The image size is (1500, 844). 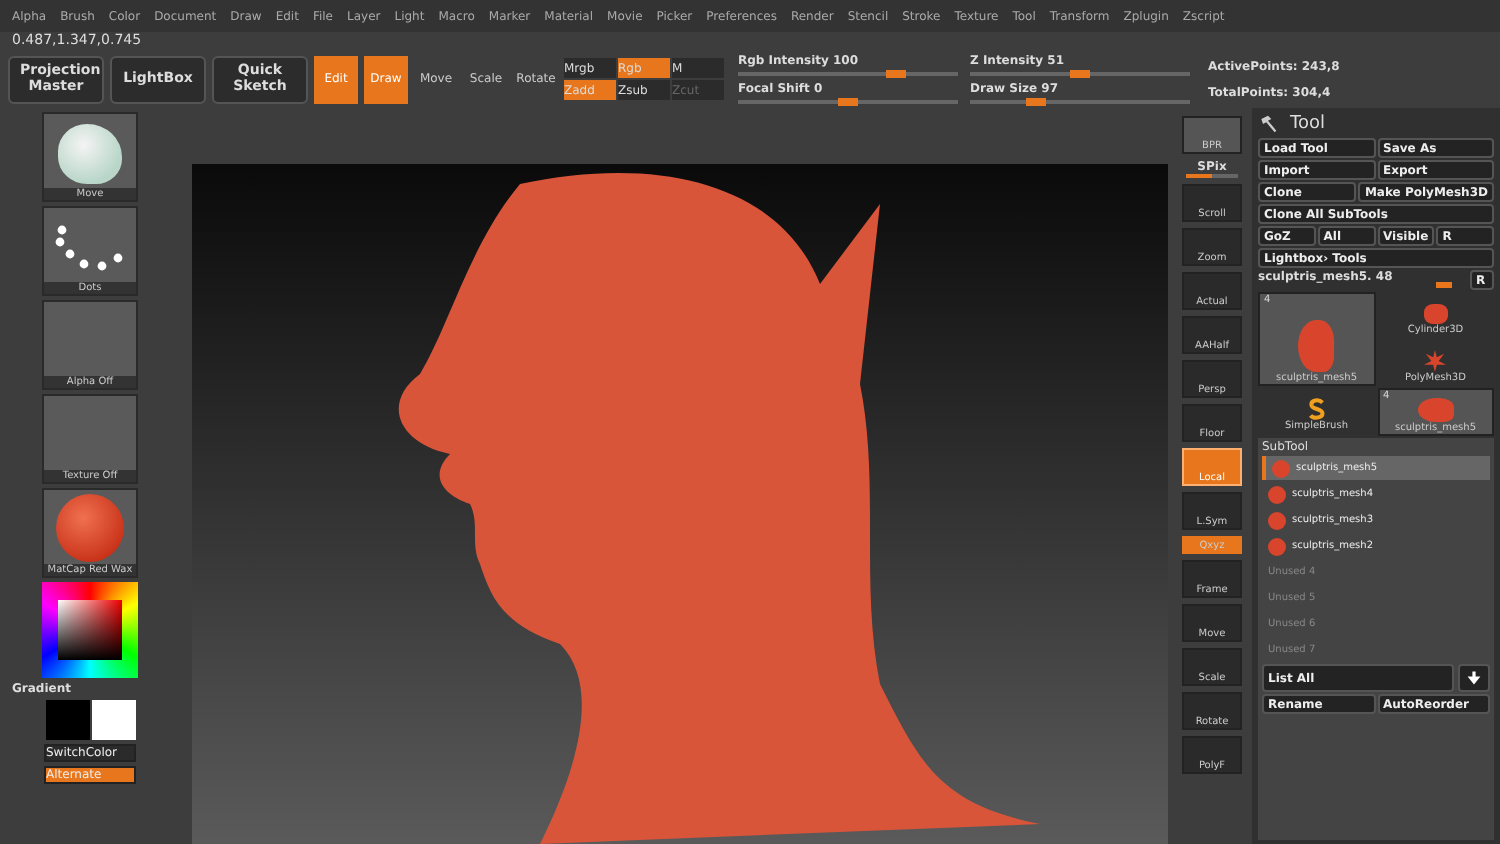 I want to click on panel-title: Tool, so click(x=1307, y=124).